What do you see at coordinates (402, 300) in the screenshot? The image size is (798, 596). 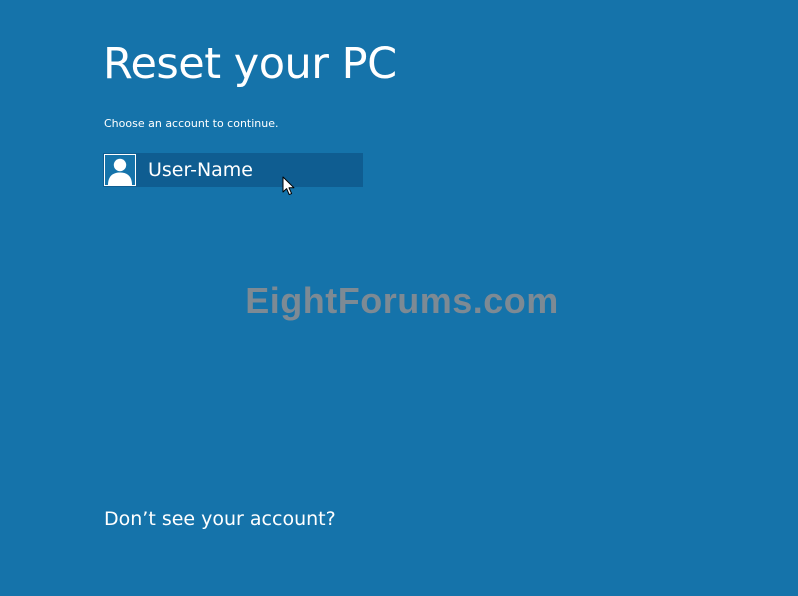 I see `watermark: EightForums.com` at bounding box center [402, 300].